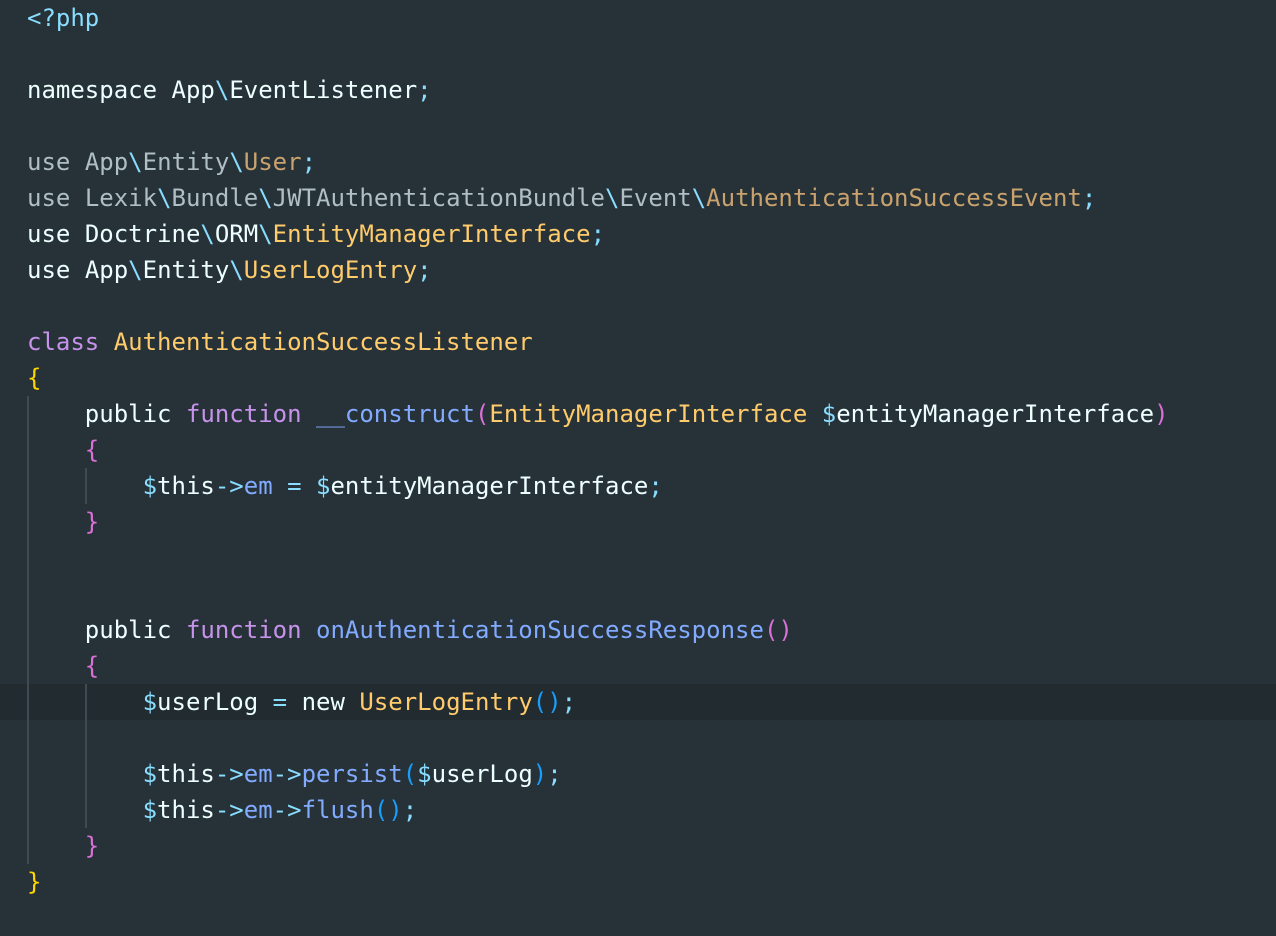 The width and height of the screenshot is (1276, 936). Describe the element at coordinates (638, 774) in the screenshot. I see `code-line: $this->em->persist($userLog);` at that location.